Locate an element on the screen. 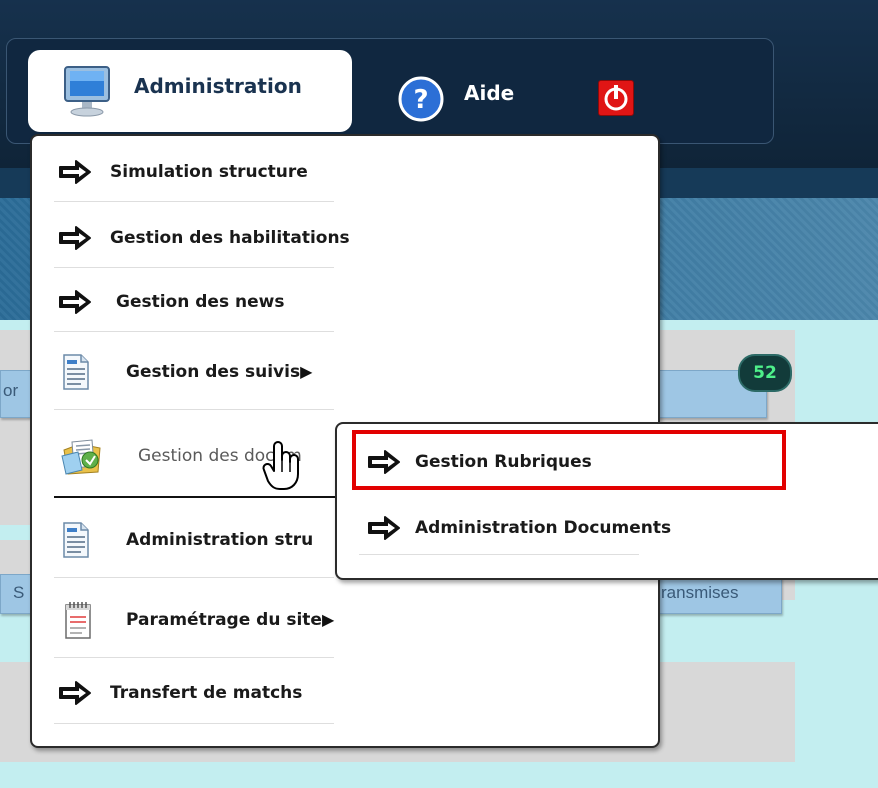 The width and height of the screenshot is (878, 788). menu-item-gestion-suivis: Gestion des suivis▶ is located at coordinates (194, 372).